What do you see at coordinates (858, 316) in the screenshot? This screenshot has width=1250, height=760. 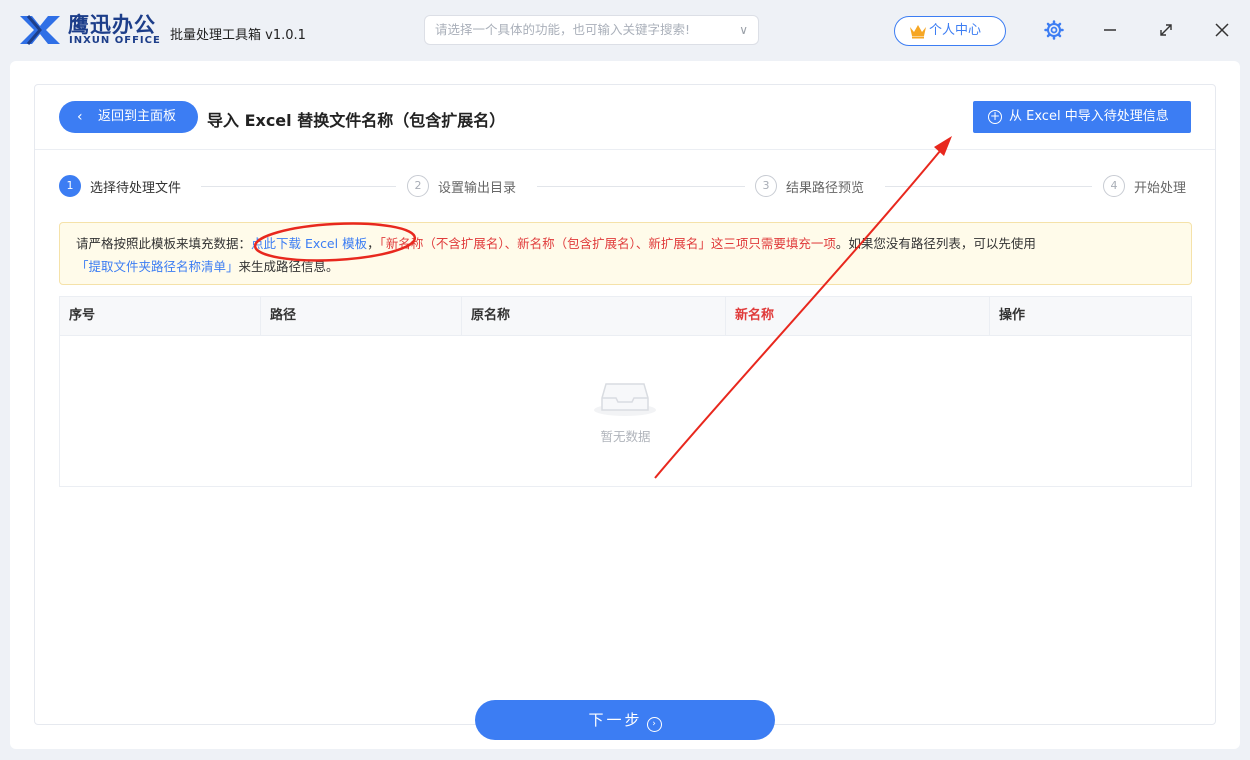 I see `column-header-new-name: 新名称` at bounding box center [858, 316].